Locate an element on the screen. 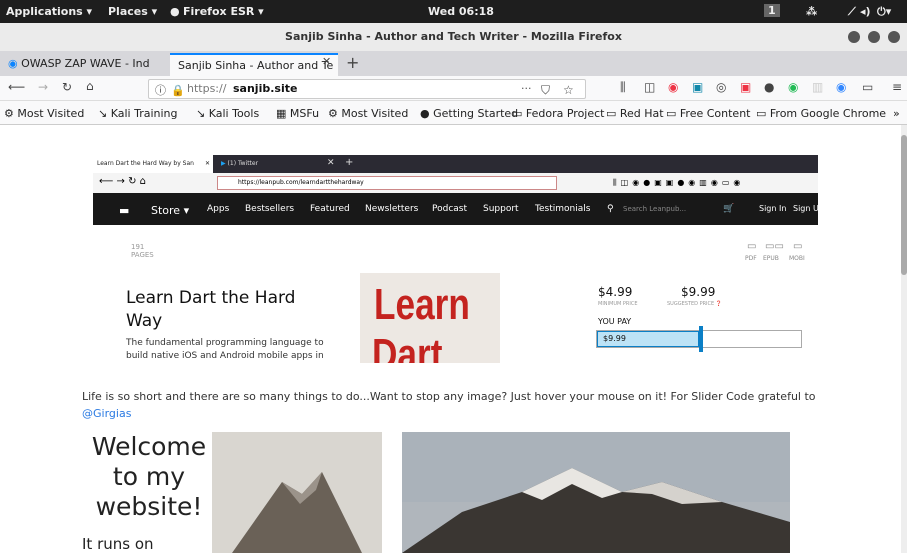 Image resolution: width=907 pixels, height=553 pixels. girgias-link: @Girgias is located at coordinates (106, 413).